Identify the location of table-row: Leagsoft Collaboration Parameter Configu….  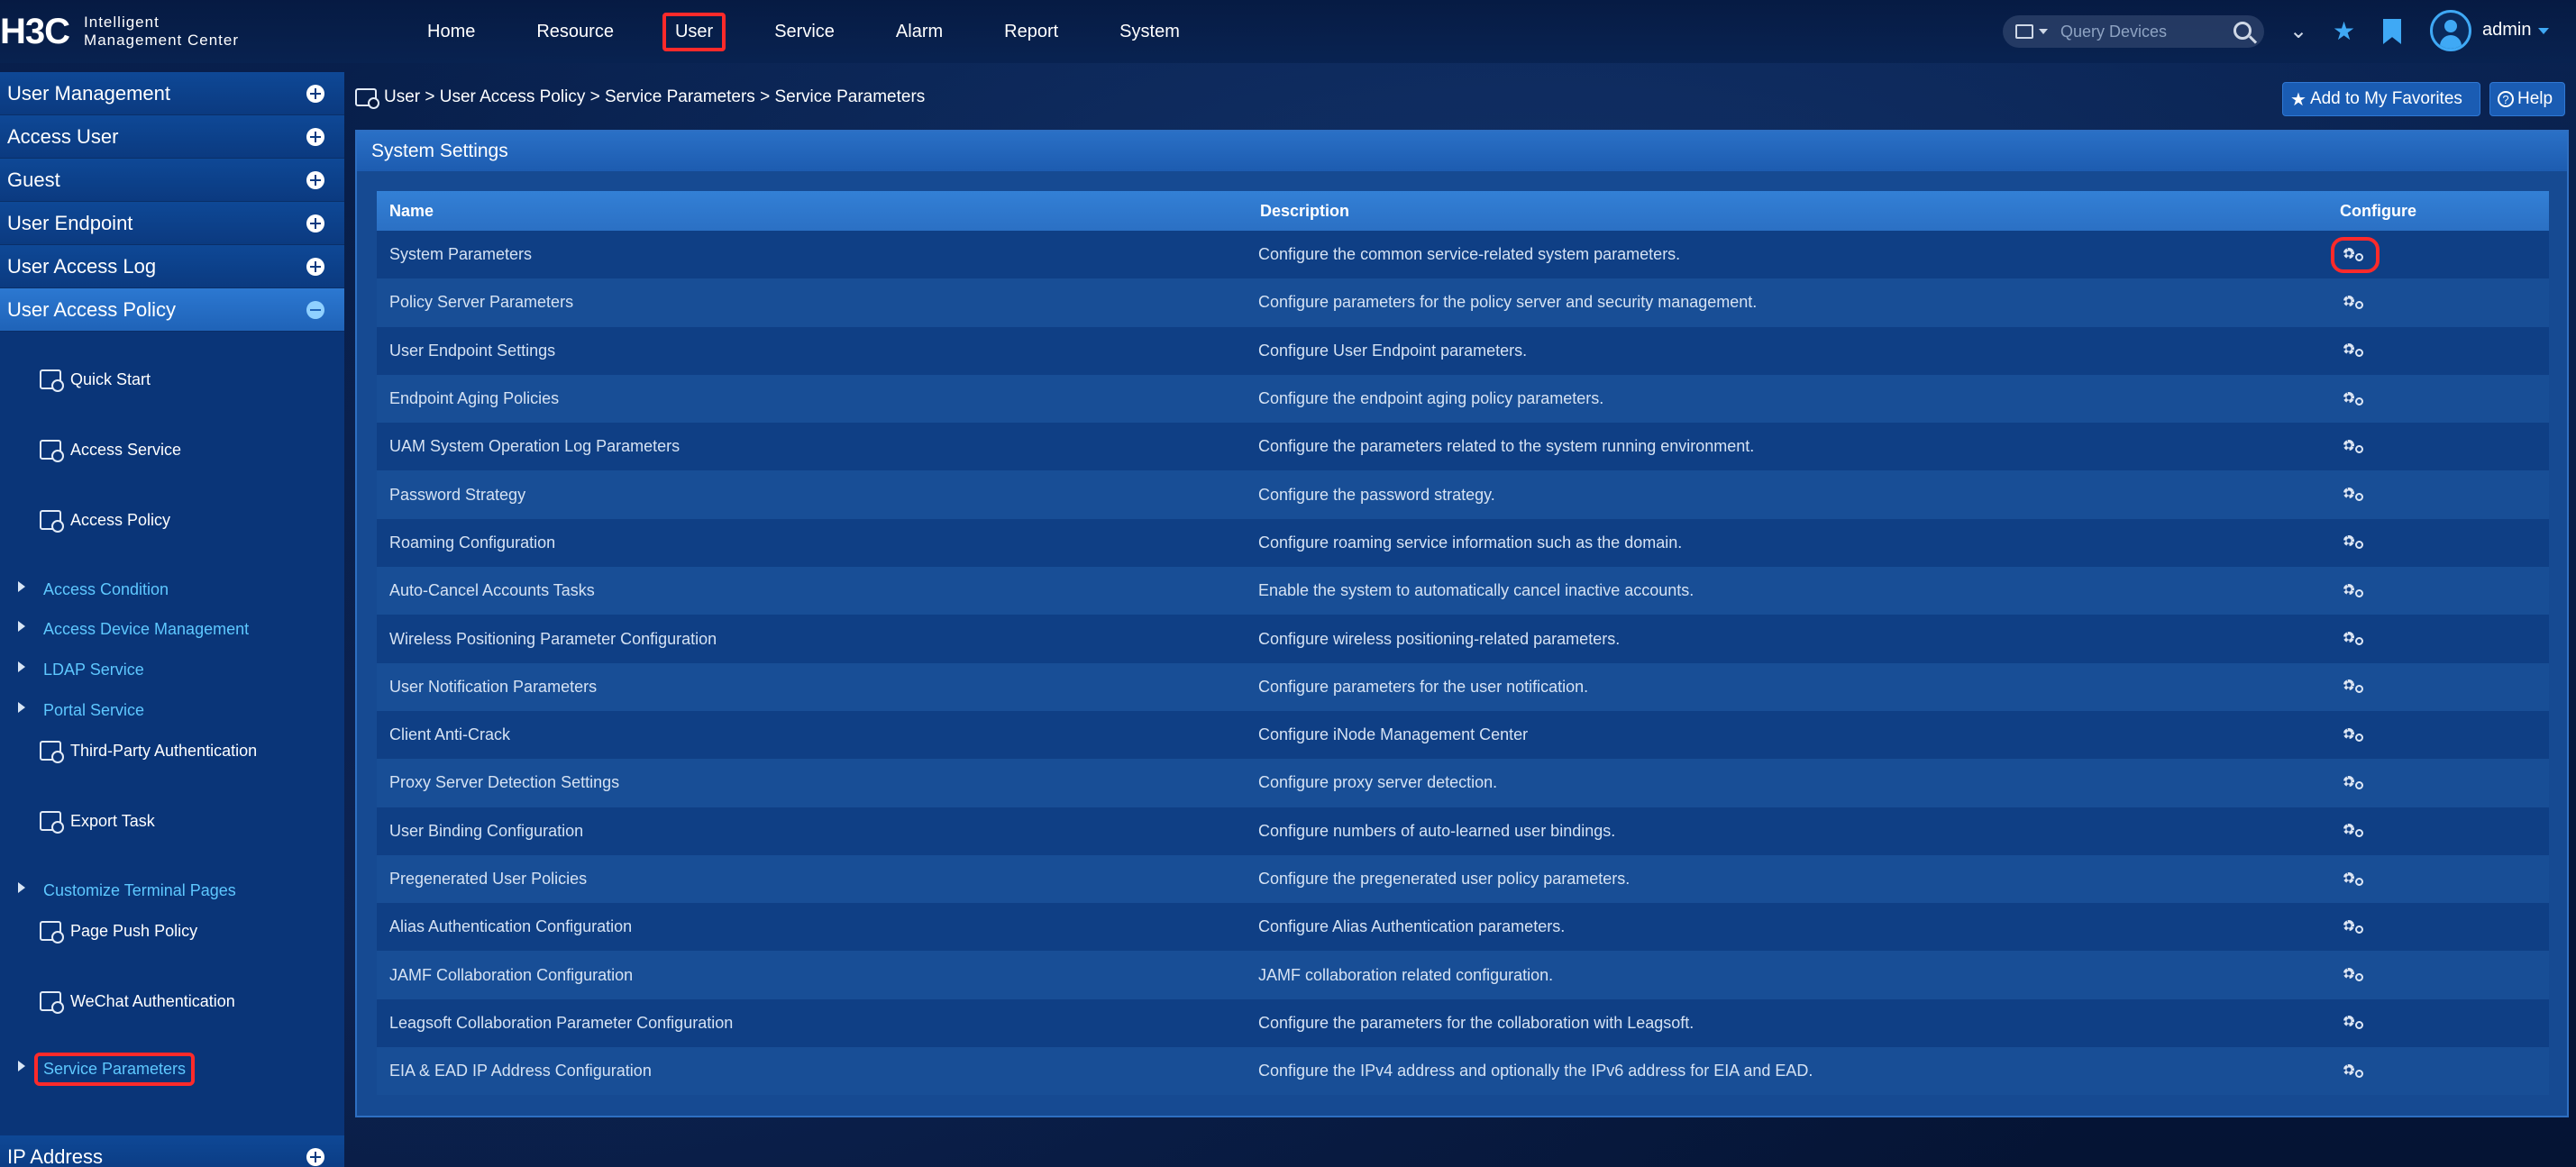
(1463, 1023).